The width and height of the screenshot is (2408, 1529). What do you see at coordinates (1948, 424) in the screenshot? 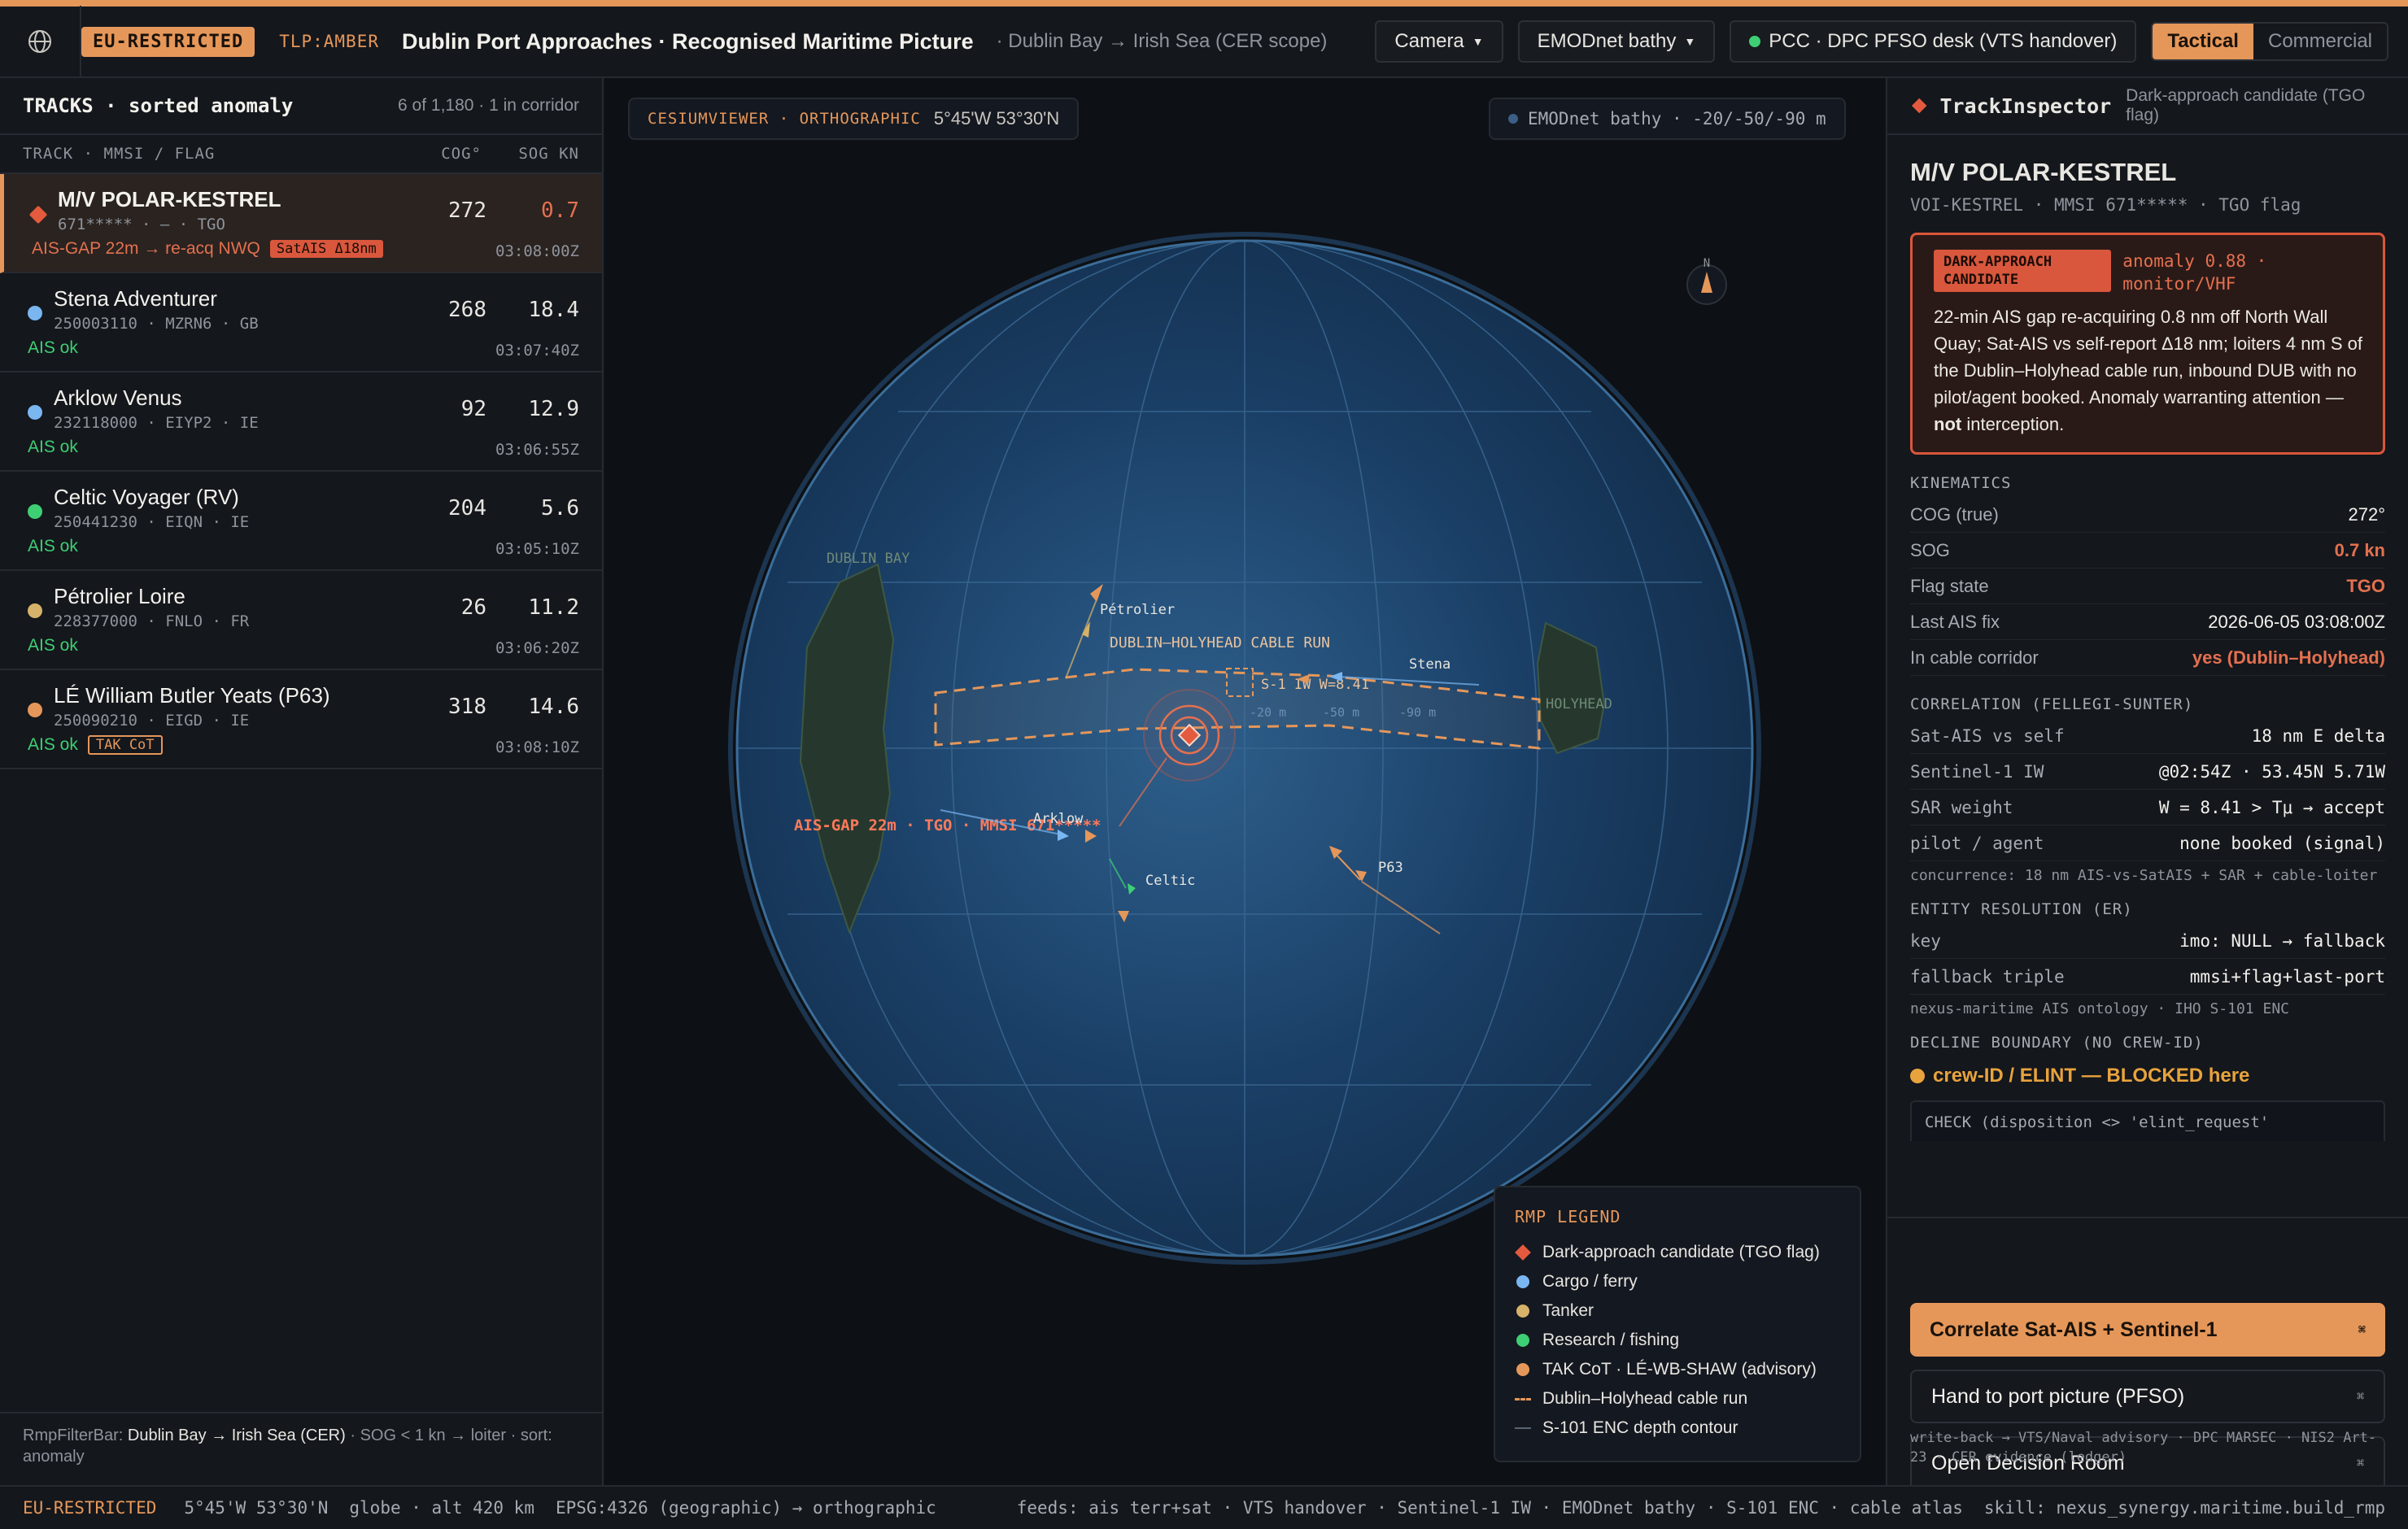
I see `alert-not: not` at bounding box center [1948, 424].